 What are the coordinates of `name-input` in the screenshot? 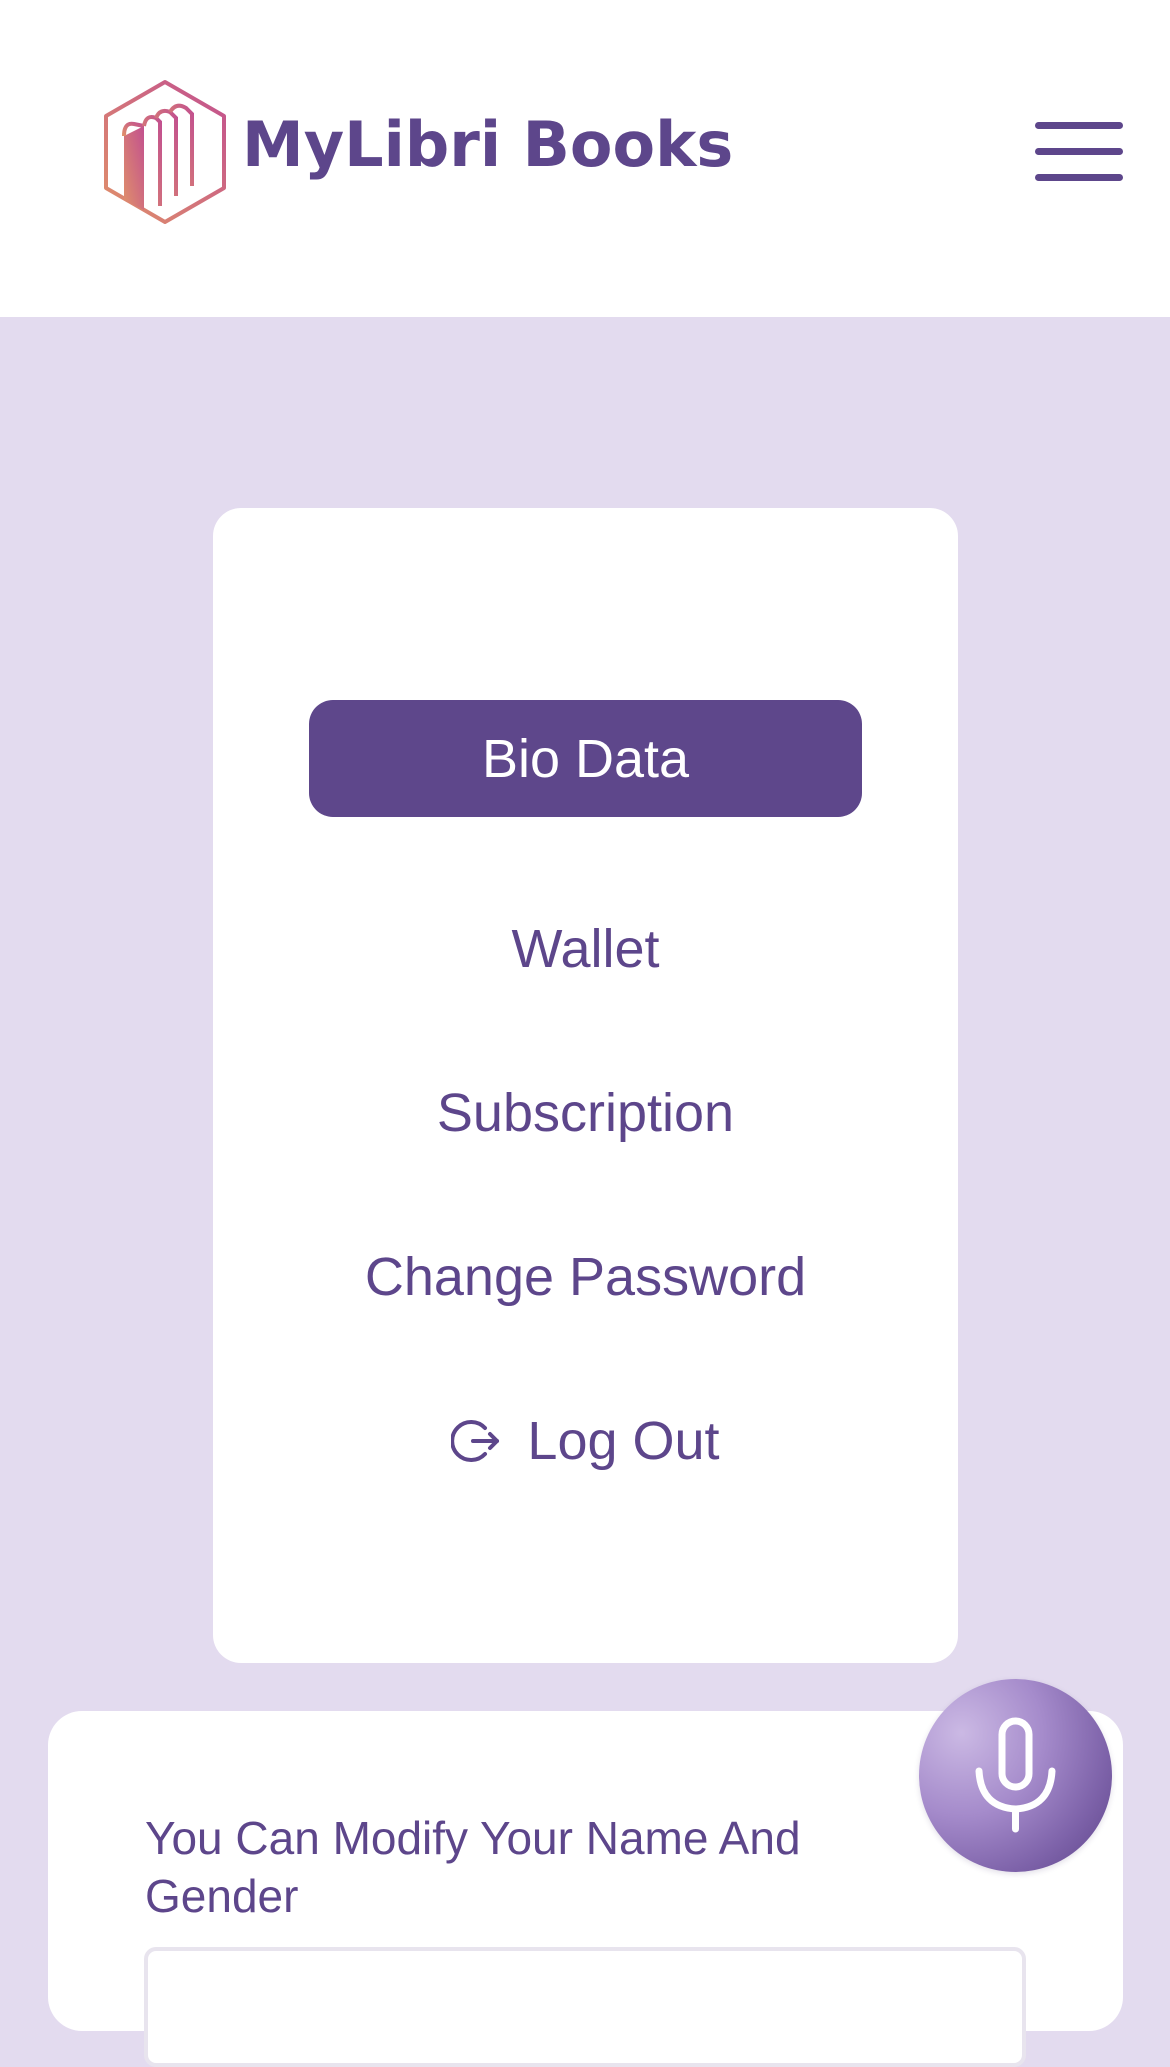 It's located at (585, 2007).